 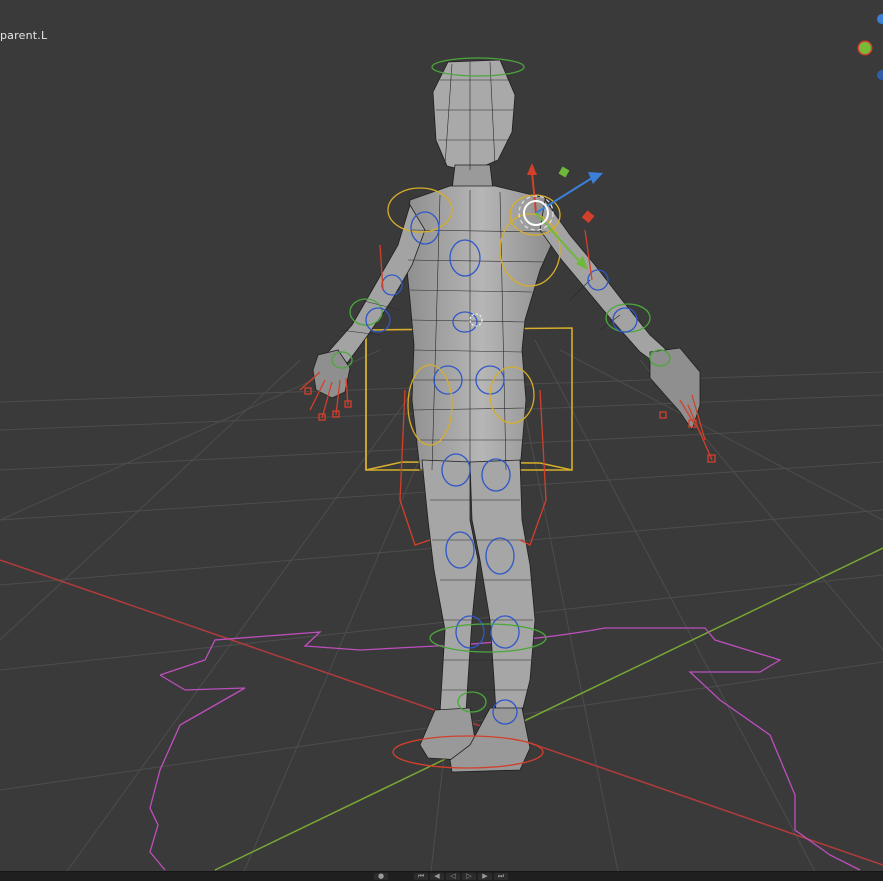 What do you see at coordinates (421, 876) in the screenshot?
I see `jump-start-icon: ⏮` at bounding box center [421, 876].